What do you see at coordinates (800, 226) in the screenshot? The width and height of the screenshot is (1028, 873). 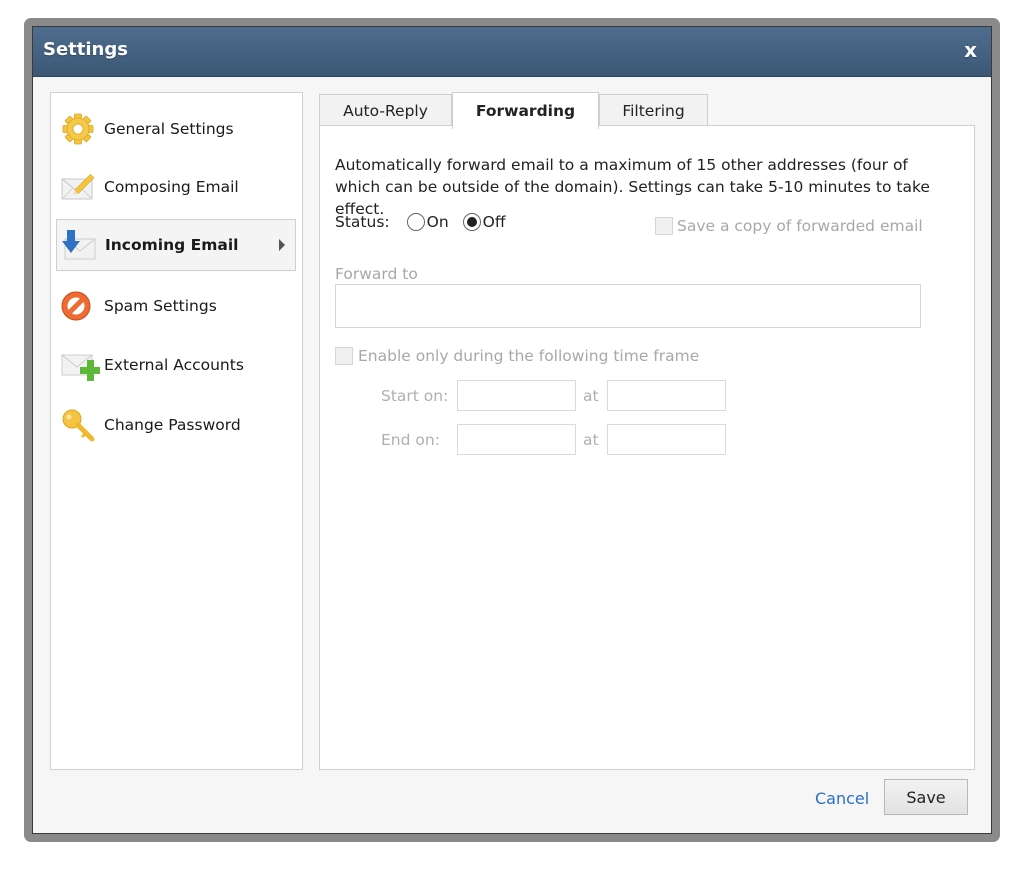 I see `save-copy-label: Save a copy of forwarded email` at bounding box center [800, 226].